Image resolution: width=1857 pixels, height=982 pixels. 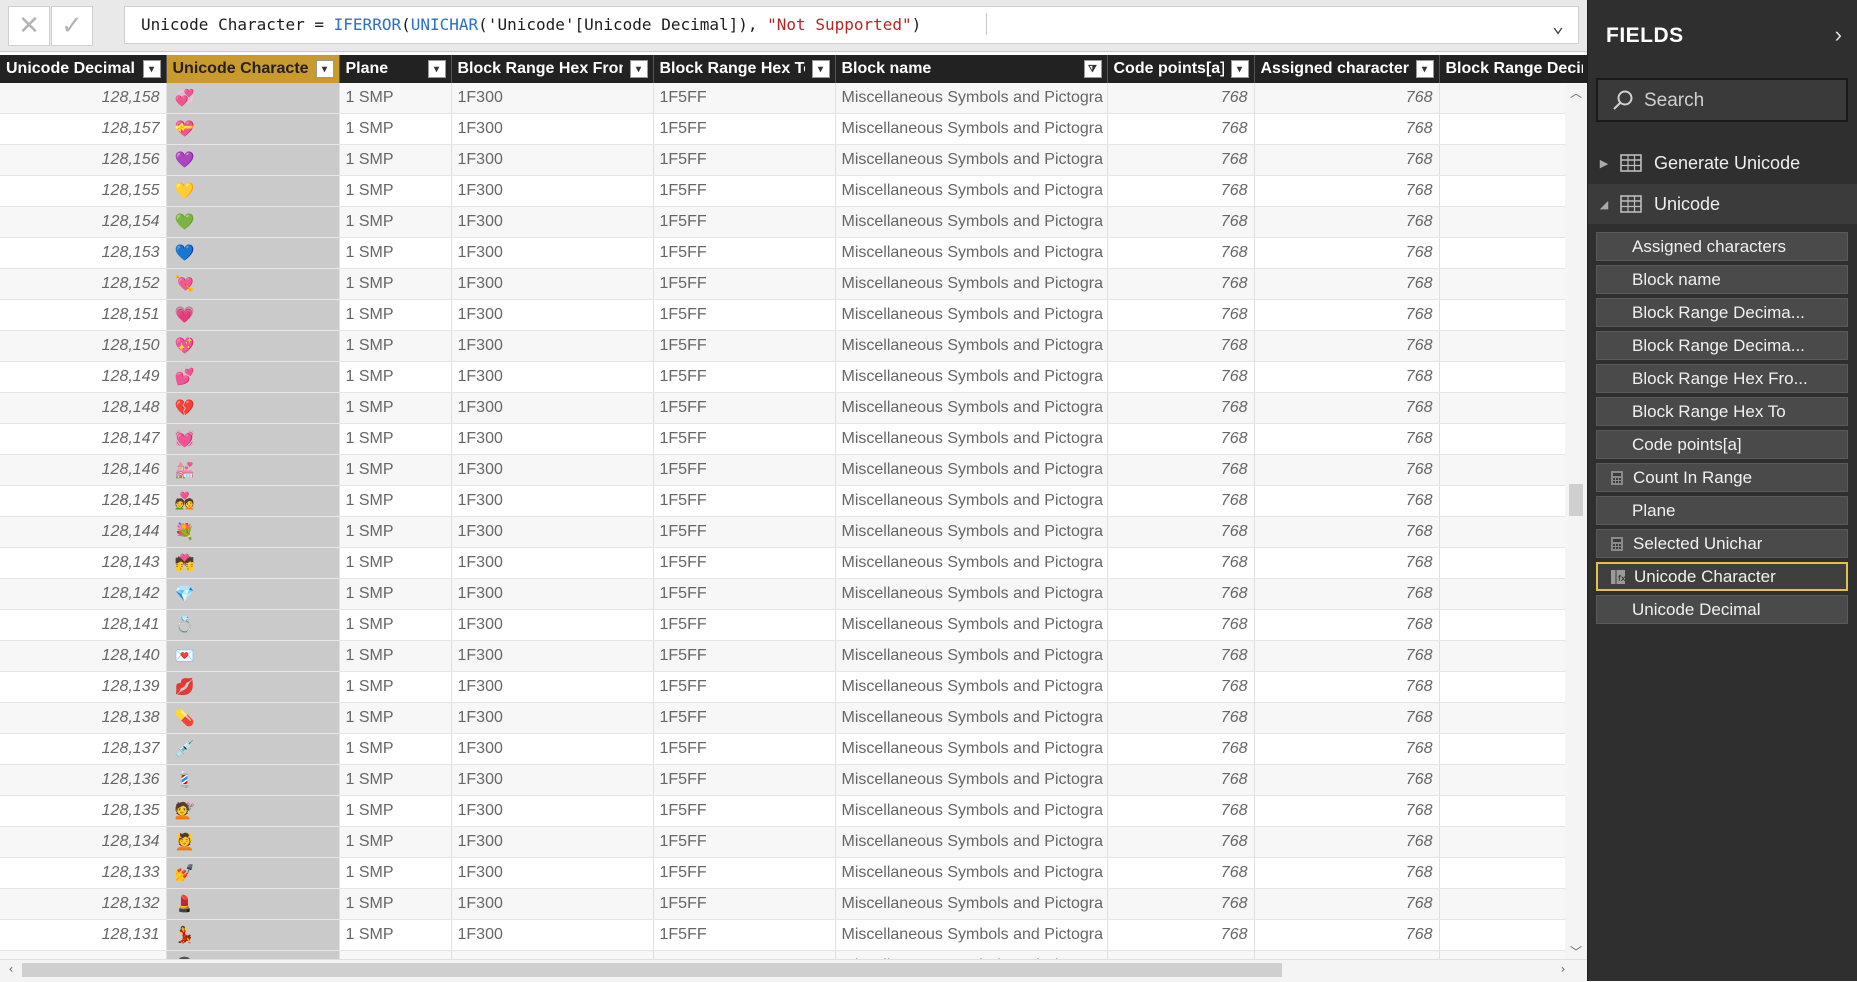 What do you see at coordinates (253, 594) in the screenshot?
I see `cell-unicode-character: 💎` at bounding box center [253, 594].